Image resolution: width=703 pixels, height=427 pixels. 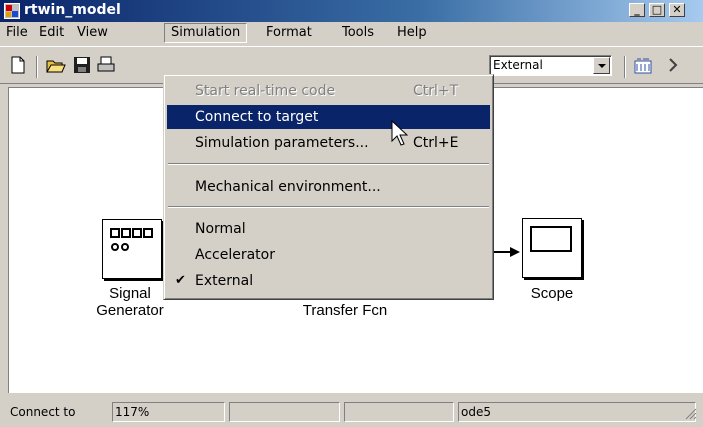 I want to click on menu-file: File, so click(x=17, y=33).